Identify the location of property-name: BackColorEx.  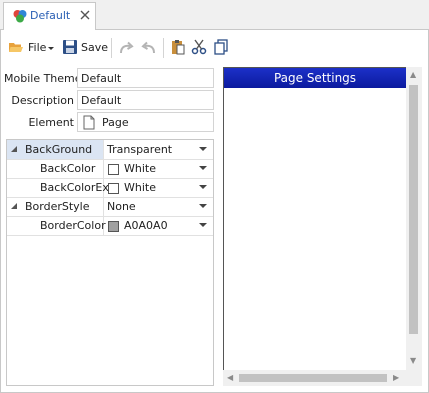
(74, 187).